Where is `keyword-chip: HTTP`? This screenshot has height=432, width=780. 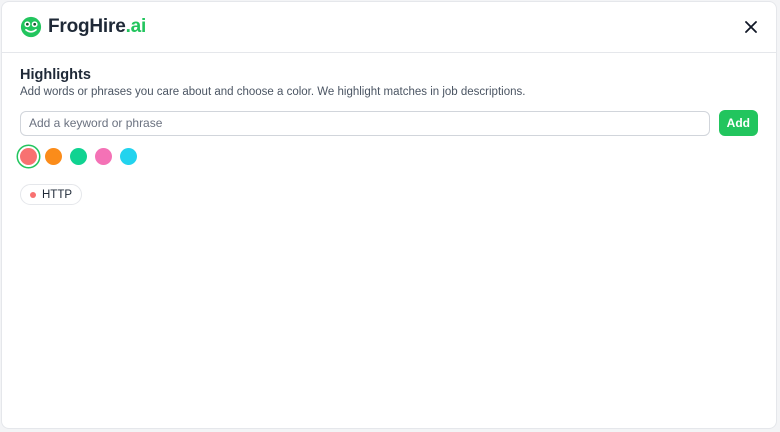 keyword-chip: HTTP is located at coordinates (51, 194).